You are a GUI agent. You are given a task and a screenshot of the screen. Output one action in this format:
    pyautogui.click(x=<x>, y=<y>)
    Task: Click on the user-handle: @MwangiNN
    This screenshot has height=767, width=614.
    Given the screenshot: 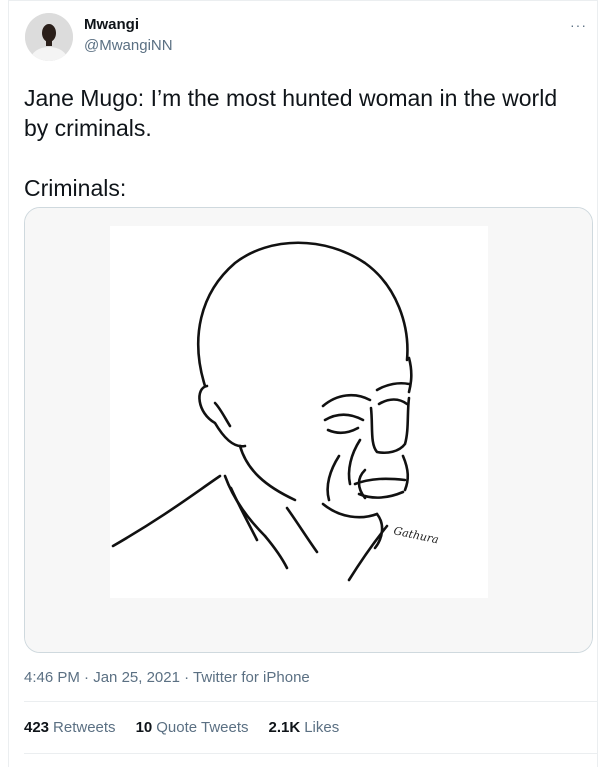 What is the action you would take?
    pyautogui.click(x=128, y=45)
    